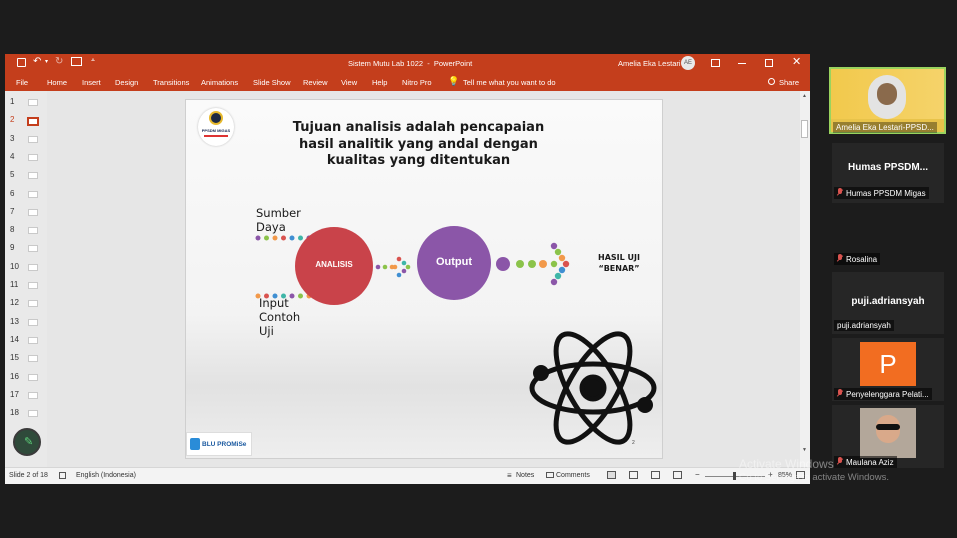 This screenshot has width=957, height=538. What do you see at coordinates (453, 81) in the screenshot?
I see `lightbulb-icon: 💡` at bounding box center [453, 81].